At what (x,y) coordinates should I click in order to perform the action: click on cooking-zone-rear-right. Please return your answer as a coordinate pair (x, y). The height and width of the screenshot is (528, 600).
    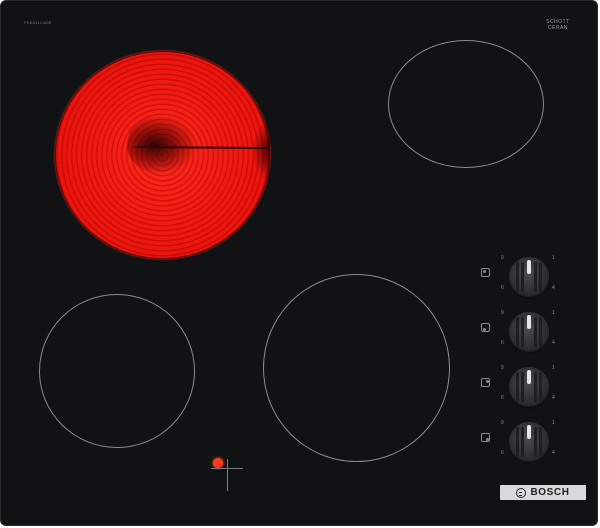
    Looking at the image, I should click on (466, 104).